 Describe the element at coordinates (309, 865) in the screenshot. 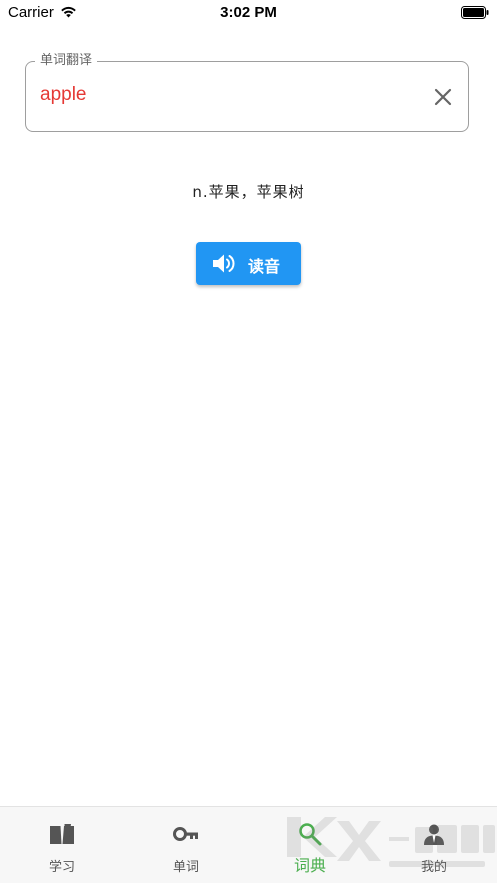

I see `tab-dictionary-label: 词典` at that location.